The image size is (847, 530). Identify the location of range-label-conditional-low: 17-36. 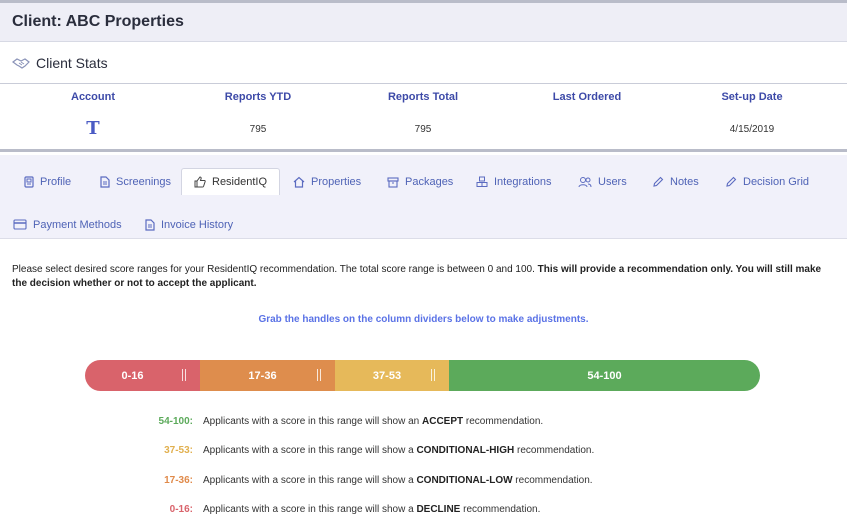
(262, 375).